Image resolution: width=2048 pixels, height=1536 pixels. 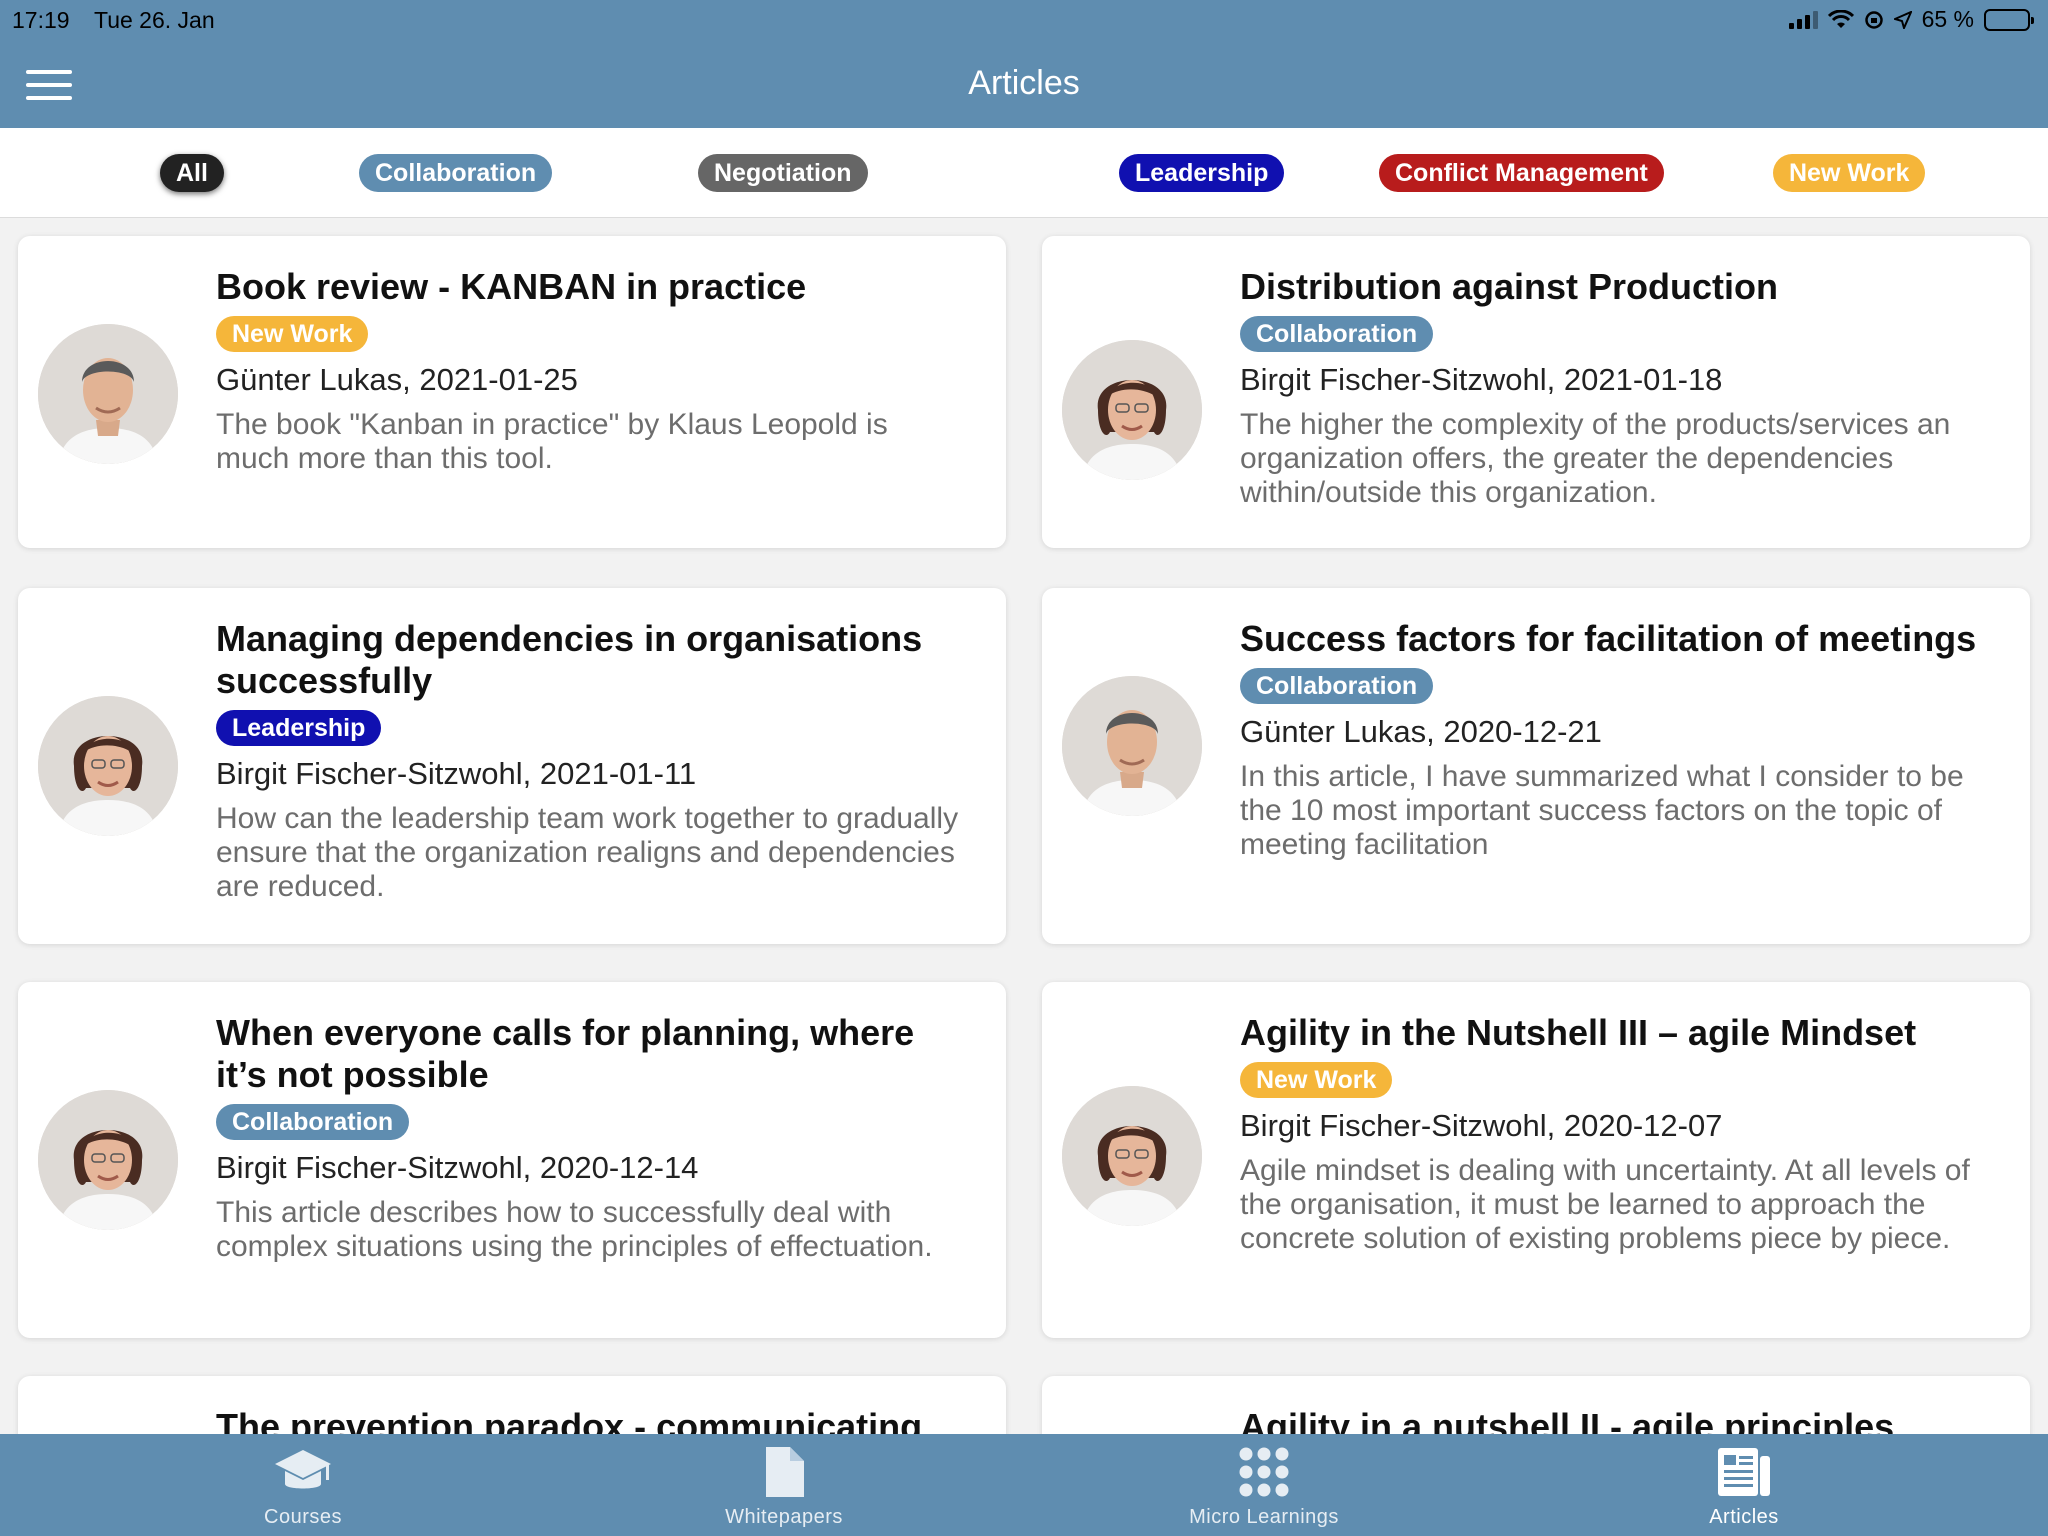 I want to click on tab-label: Whitepapers, so click(x=784, y=1517).